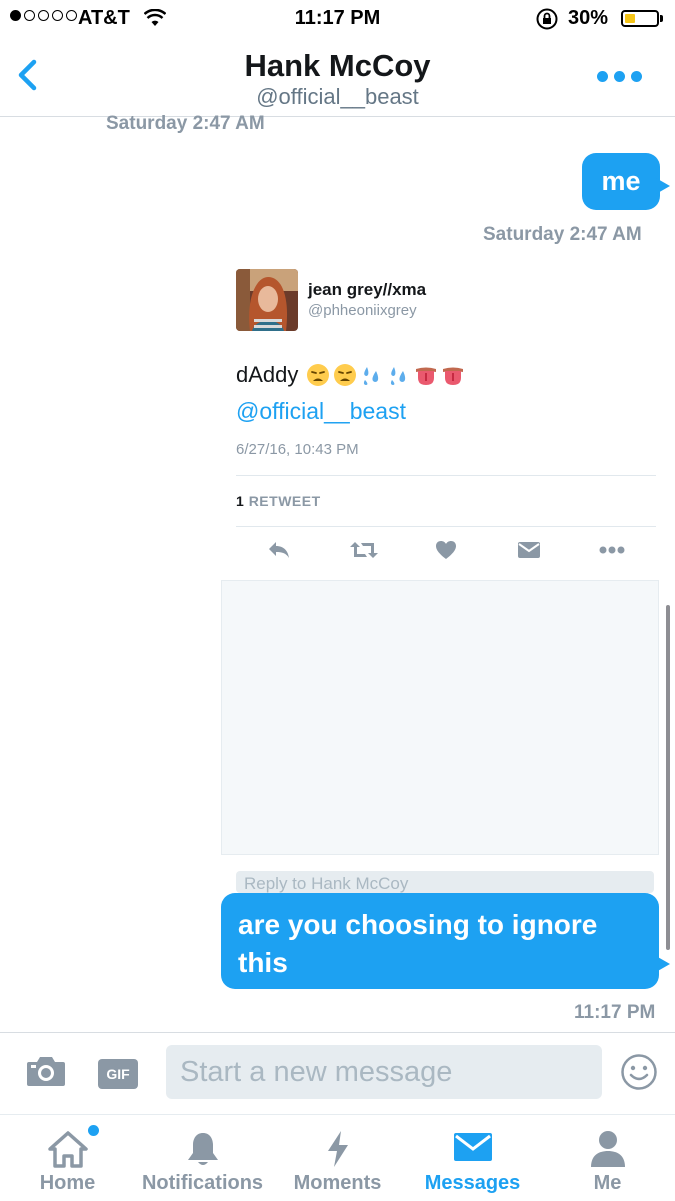 The image size is (675, 1201). I want to click on tweet-author-name: jean grey//xma, so click(367, 290).